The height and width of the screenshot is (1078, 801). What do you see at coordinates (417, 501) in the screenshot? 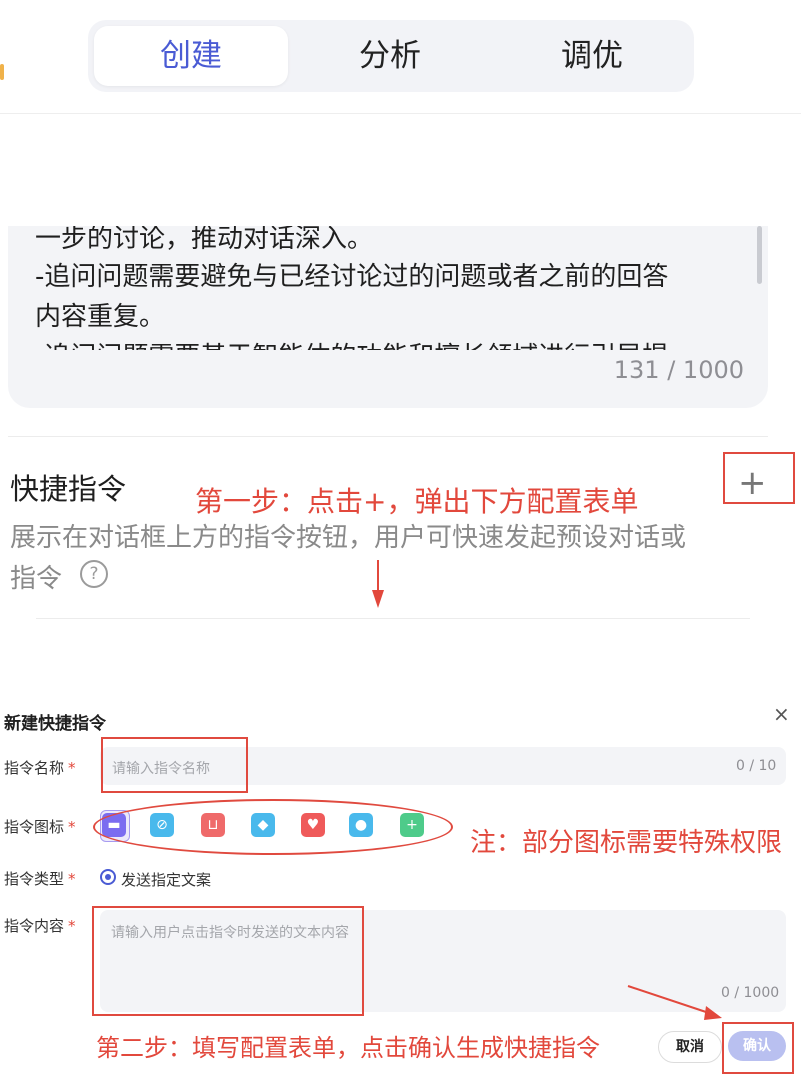
I see `annotation-step1: 第一步：点击+，弹出下方配置表单` at bounding box center [417, 501].